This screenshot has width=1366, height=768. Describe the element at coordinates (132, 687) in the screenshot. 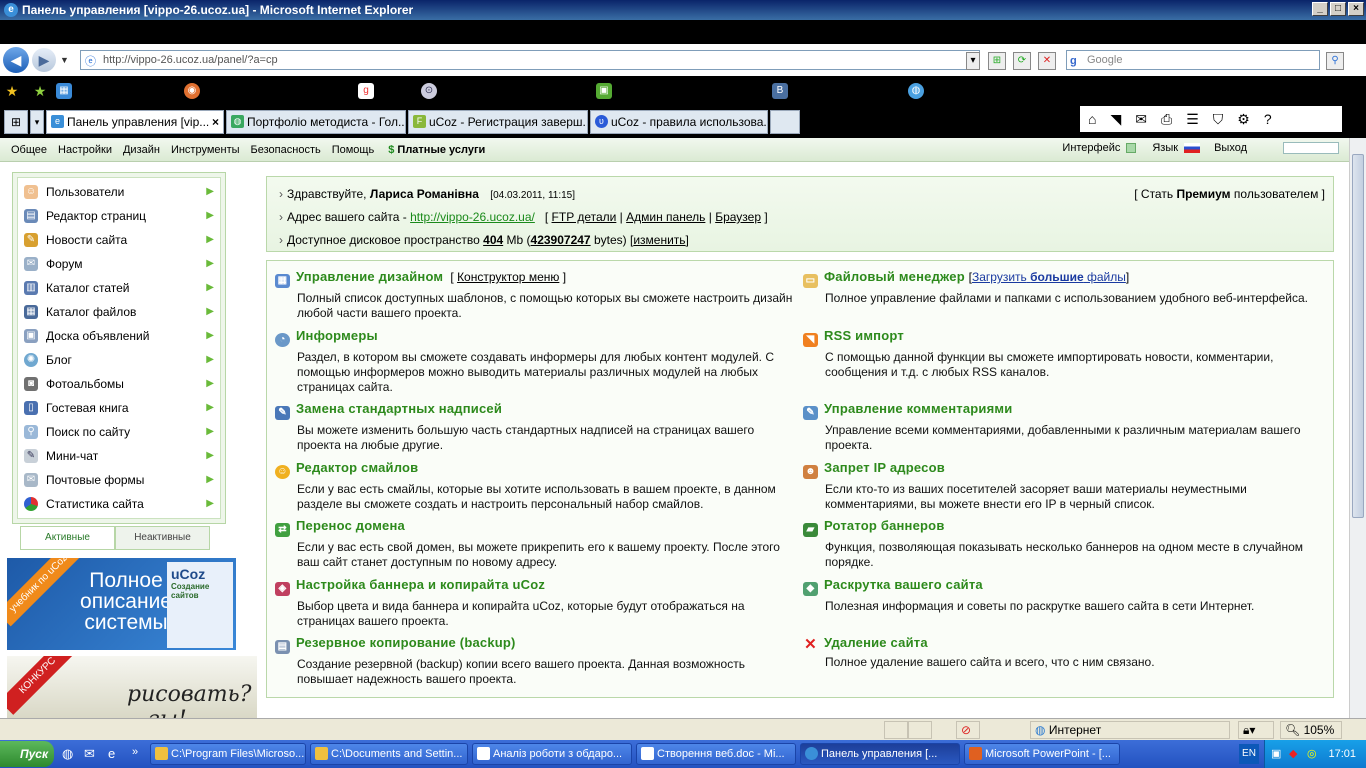

I see `contest-banner: КОНКУРС рисовать? ...зы!` at that location.